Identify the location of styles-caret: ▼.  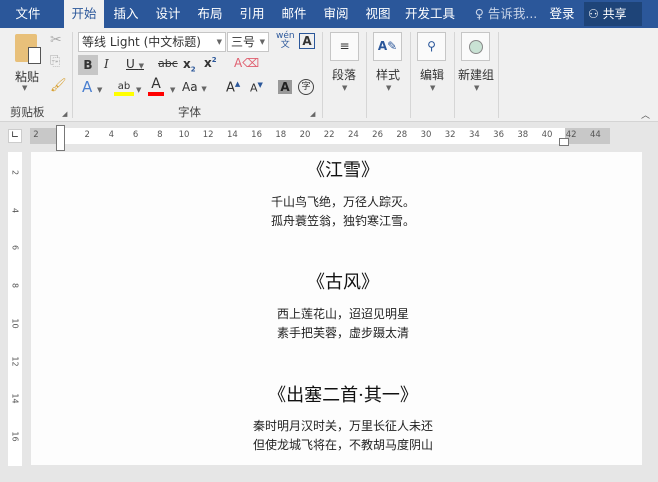
(389, 88).